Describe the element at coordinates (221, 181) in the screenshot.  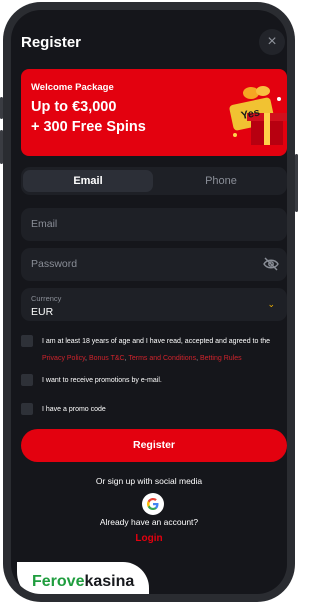
I see `tab-phone: Phone` at that location.